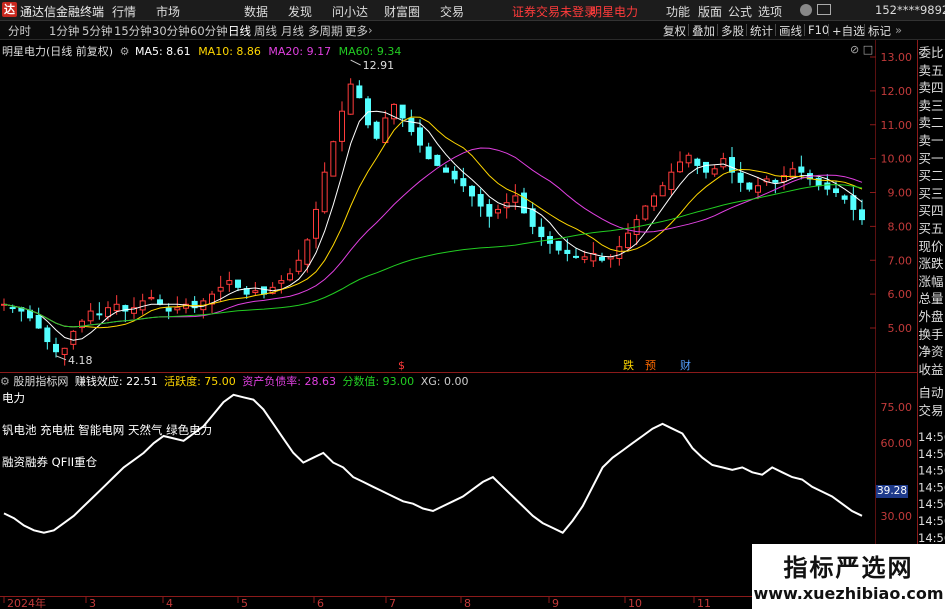  I want to click on menu-data: 数据, so click(256, 11).